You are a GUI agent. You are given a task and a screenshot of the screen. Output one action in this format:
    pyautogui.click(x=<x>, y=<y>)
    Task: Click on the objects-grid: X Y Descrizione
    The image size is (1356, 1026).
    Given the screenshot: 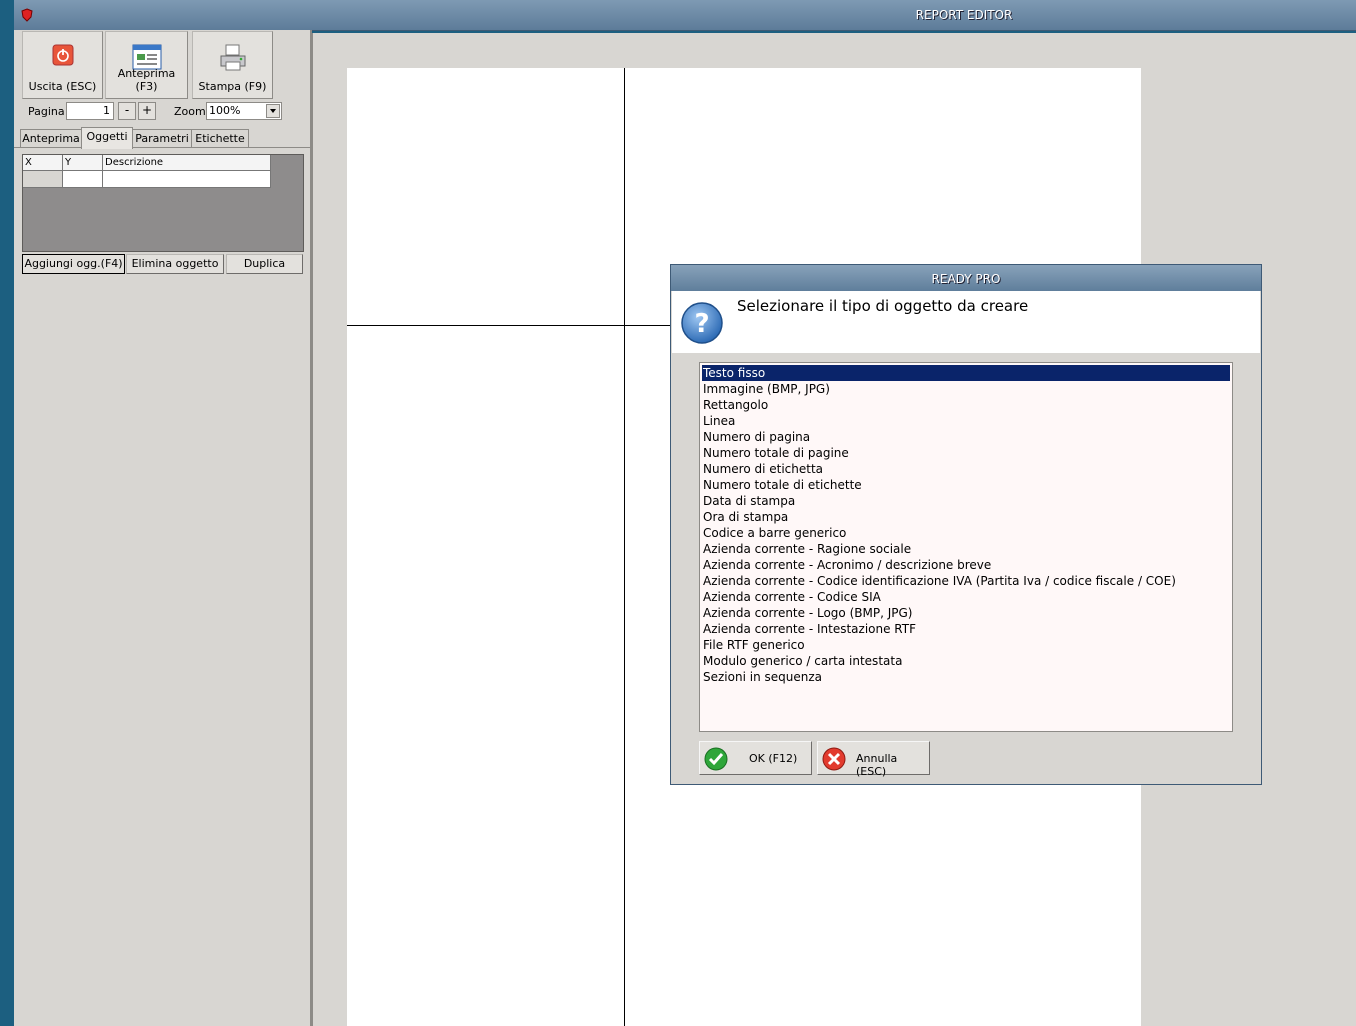 What is the action you would take?
    pyautogui.click(x=163, y=203)
    